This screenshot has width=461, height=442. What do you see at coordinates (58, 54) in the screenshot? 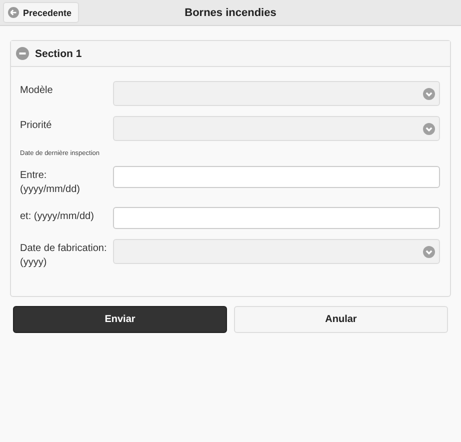
I see `section-title: Section 1` at bounding box center [58, 54].